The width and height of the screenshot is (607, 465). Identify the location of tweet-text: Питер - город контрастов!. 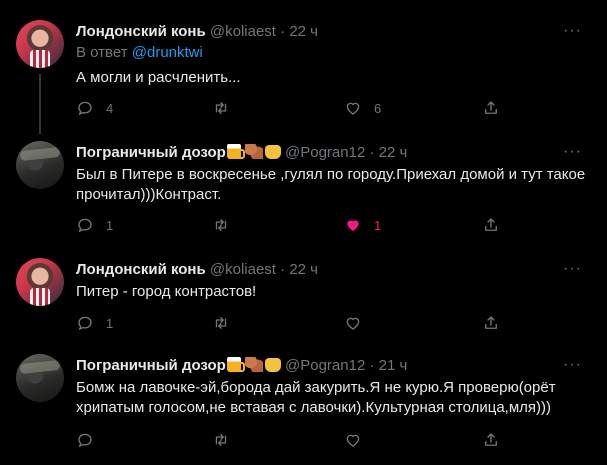
(166, 291).